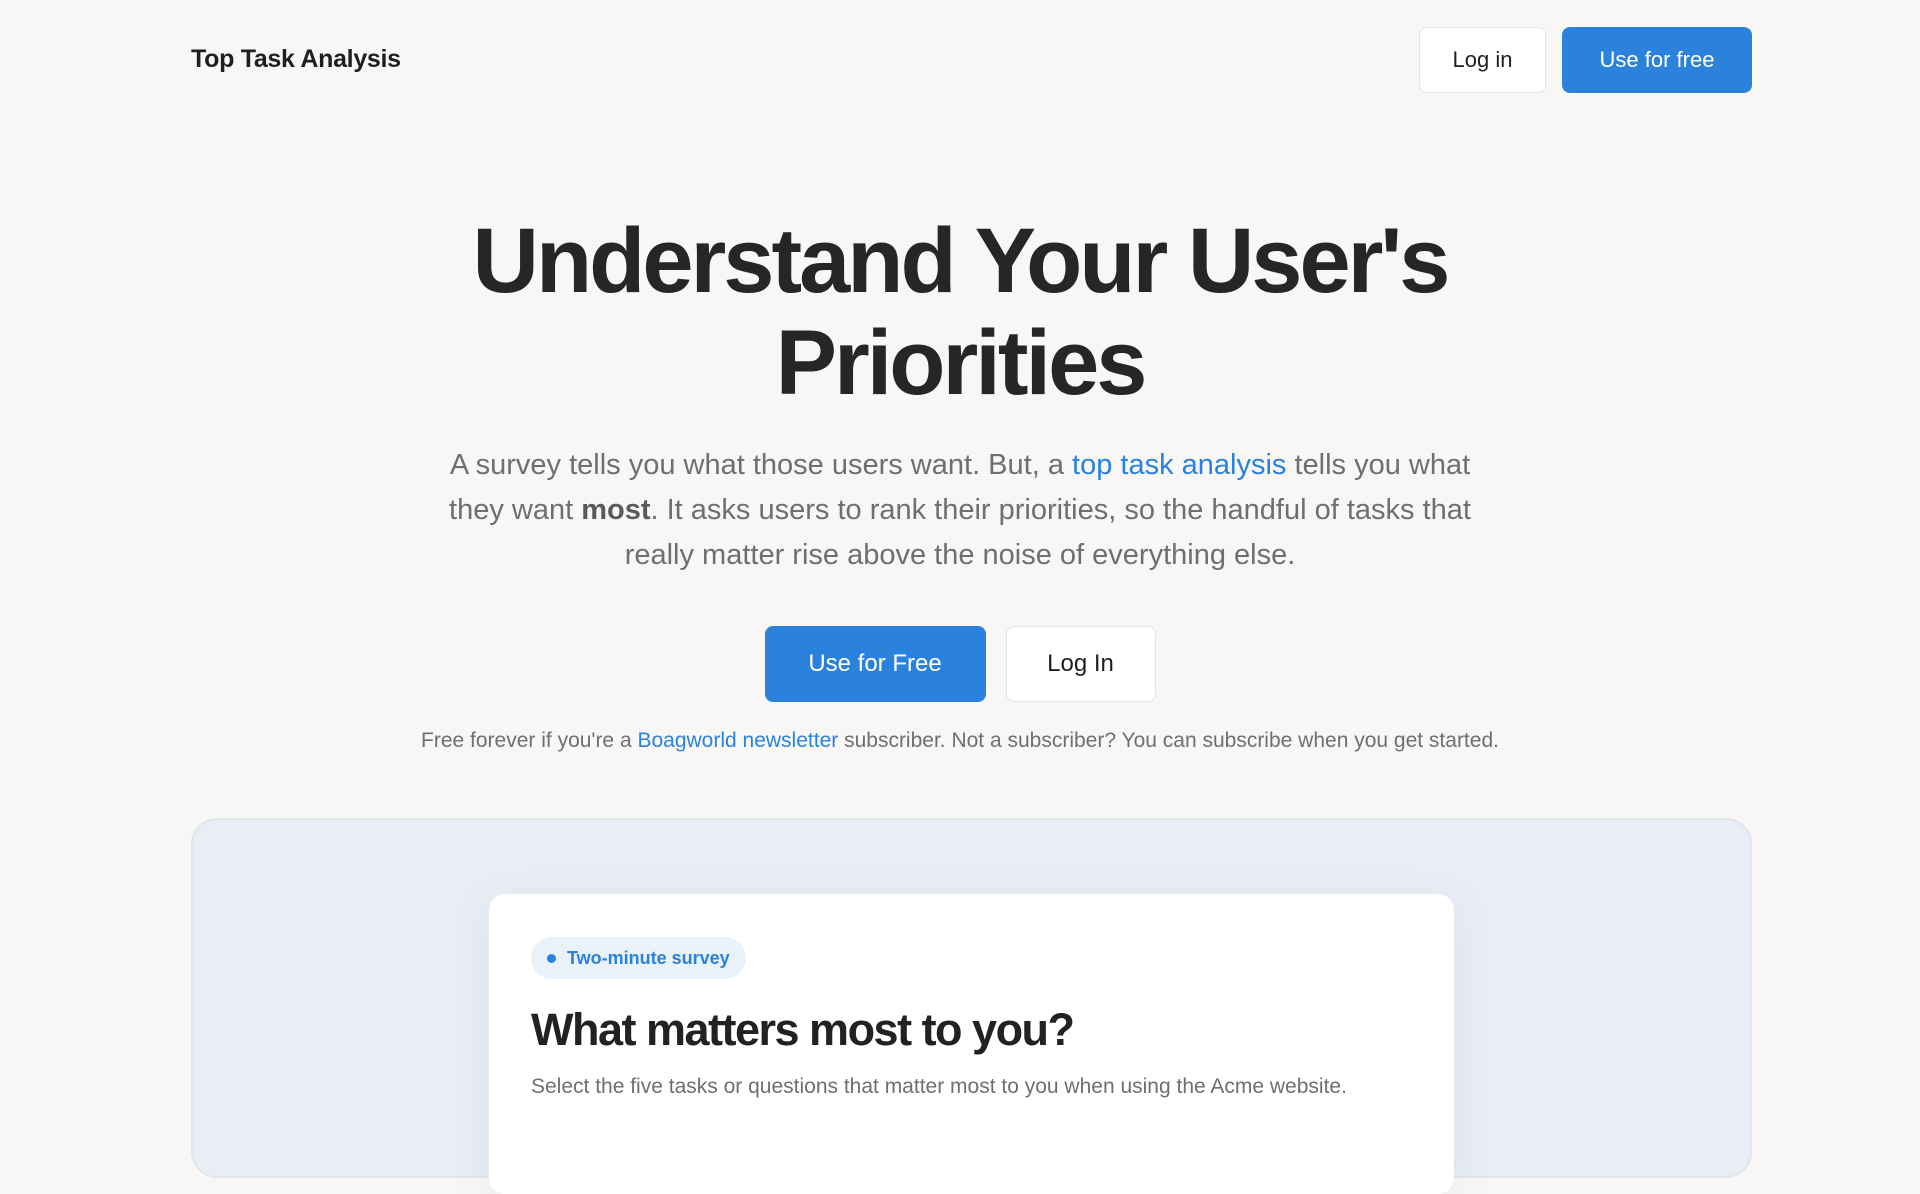  I want to click on hero-actions: Use for Free Log In, so click(960, 664).